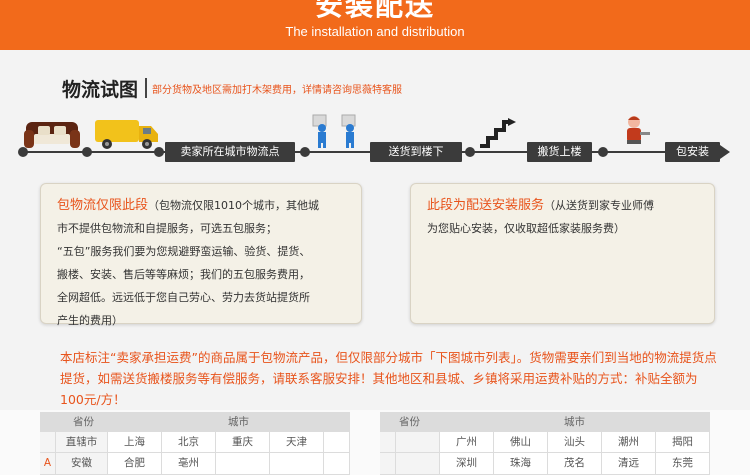 The image size is (750, 475). I want to click on flow-dot-start, so click(23, 152).